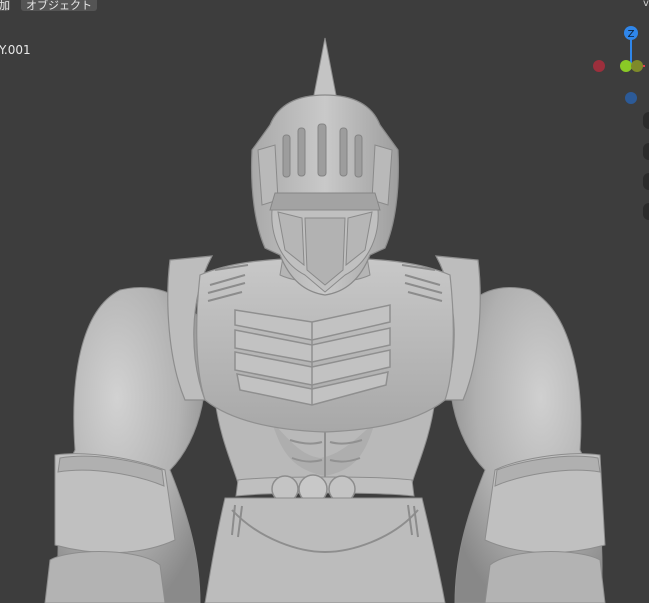  I want to click on y-axis-handle, so click(626, 66).